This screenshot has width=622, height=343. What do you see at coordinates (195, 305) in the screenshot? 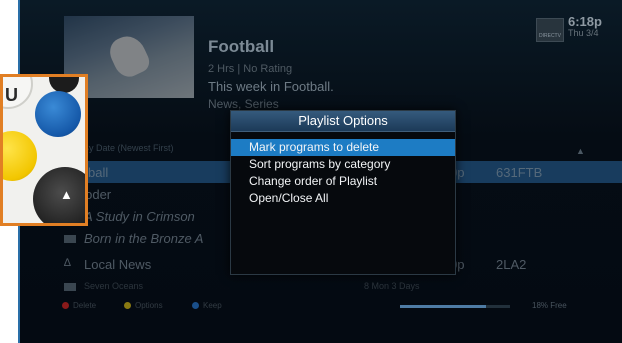
I see `blue-dot-icon` at bounding box center [195, 305].